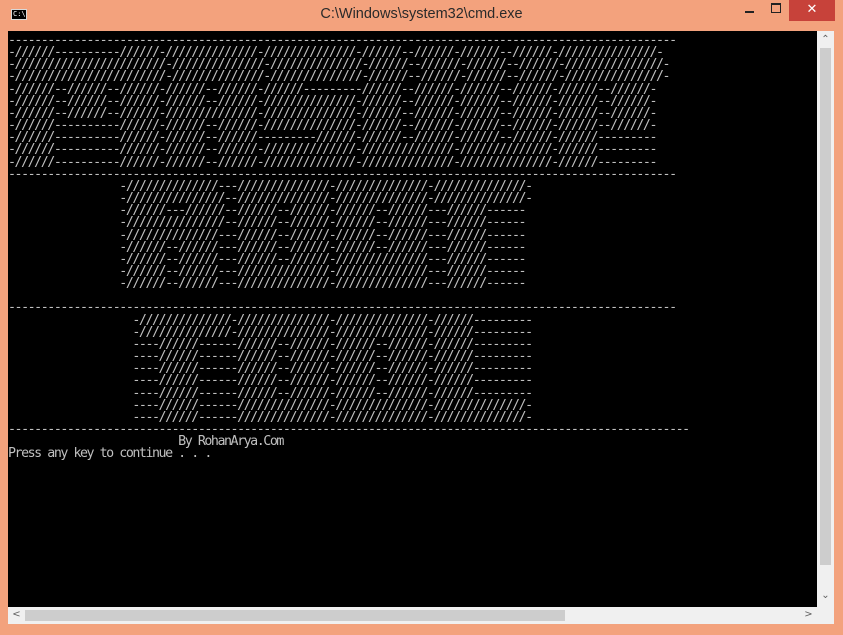 This screenshot has height=635, width=843. I want to click on scroll-up-arrow-icon: ⌃, so click(825, 40).